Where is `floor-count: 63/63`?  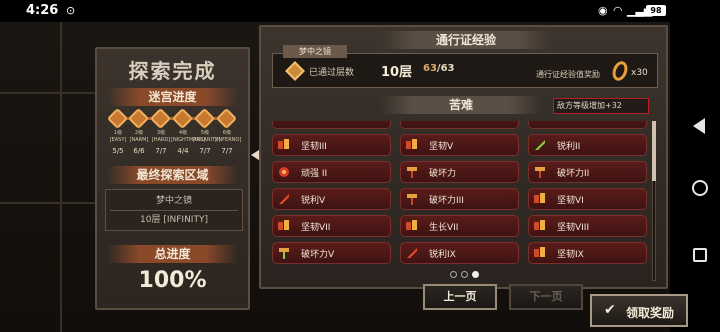 floor-count: 63/63 is located at coordinates (439, 68).